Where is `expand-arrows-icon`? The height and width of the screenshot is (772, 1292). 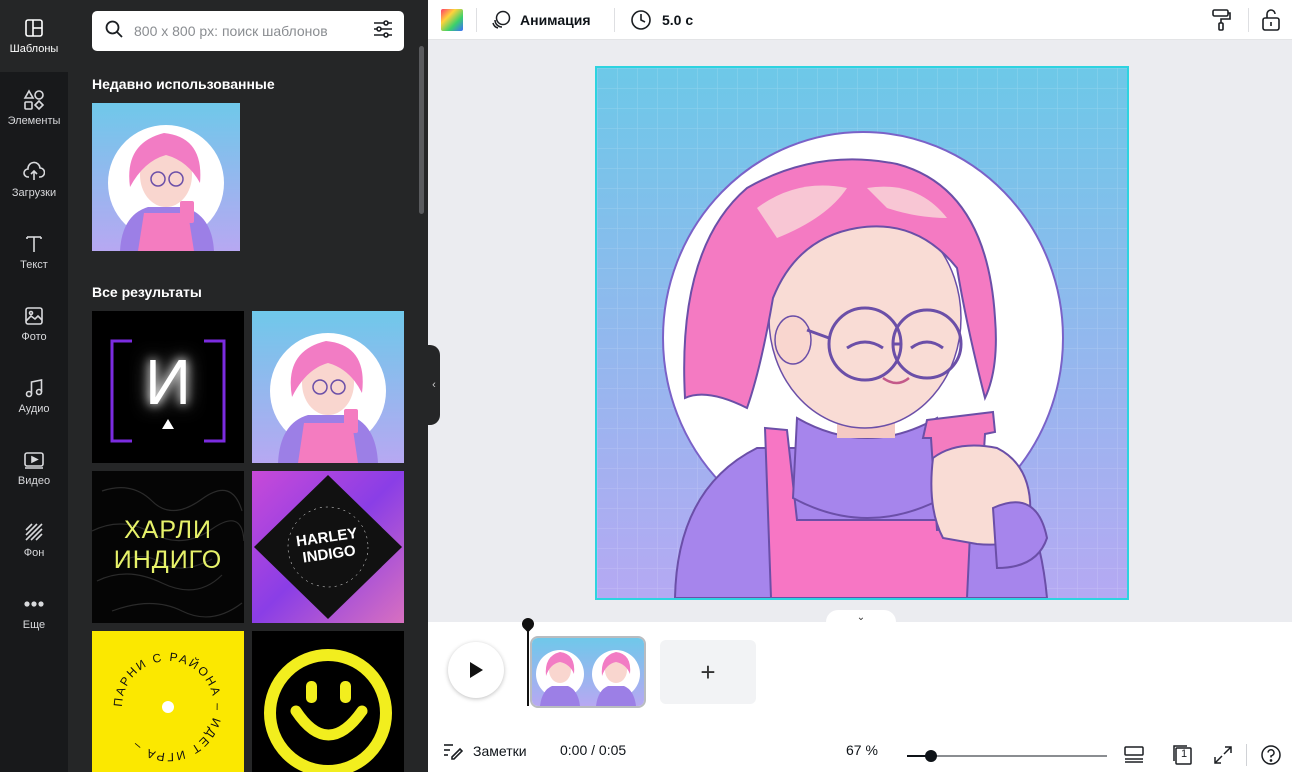 expand-arrows-icon is located at coordinates (1223, 755).